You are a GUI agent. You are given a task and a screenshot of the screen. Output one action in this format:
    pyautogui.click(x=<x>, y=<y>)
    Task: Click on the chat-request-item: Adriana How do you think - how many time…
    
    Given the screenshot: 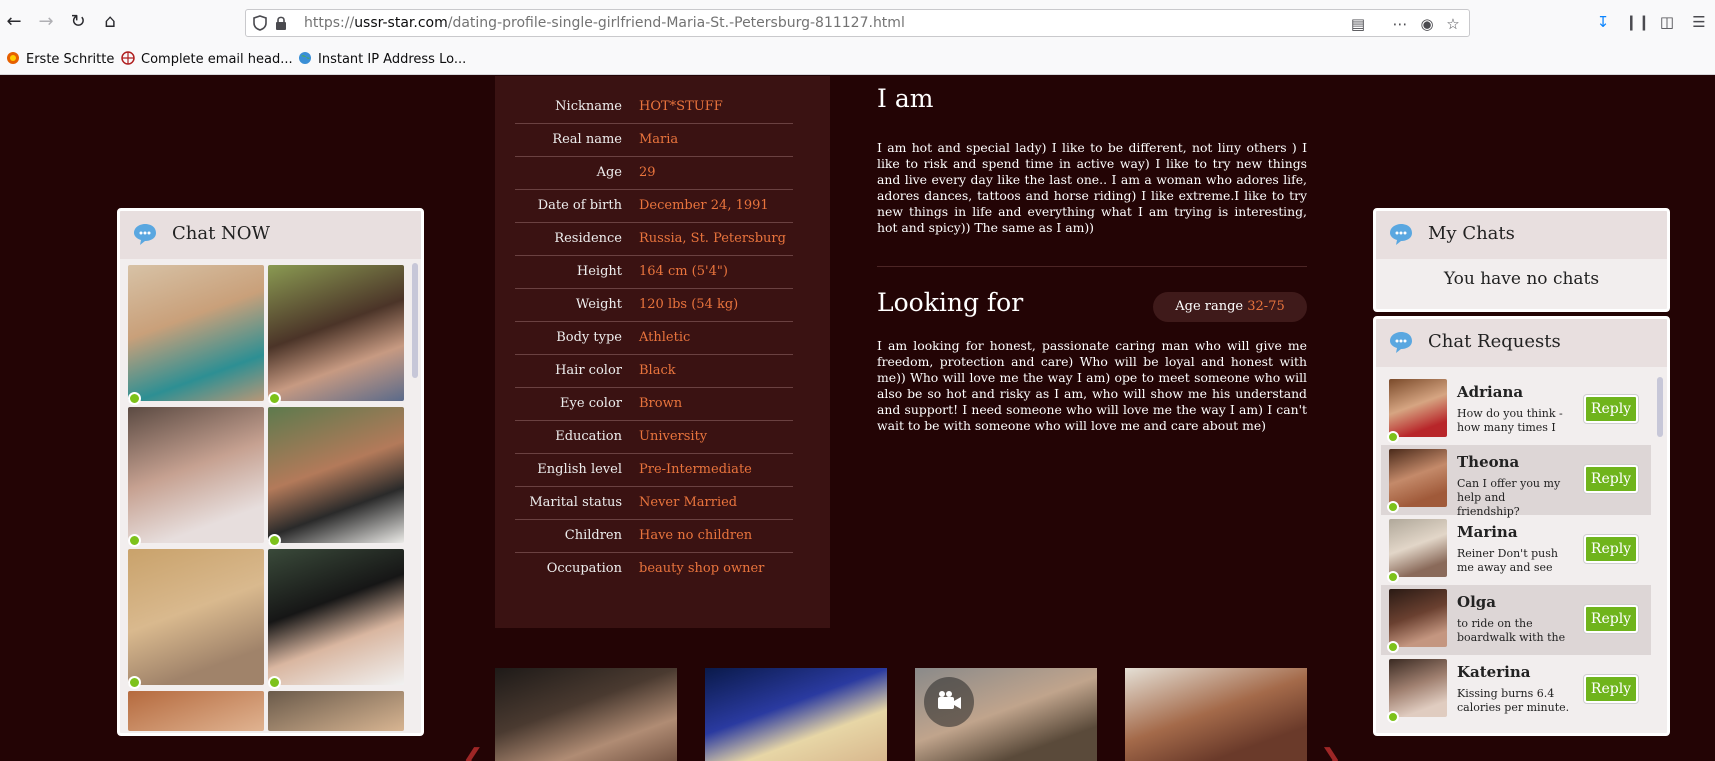 What is the action you would take?
    pyautogui.click(x=1516, y=410)
    